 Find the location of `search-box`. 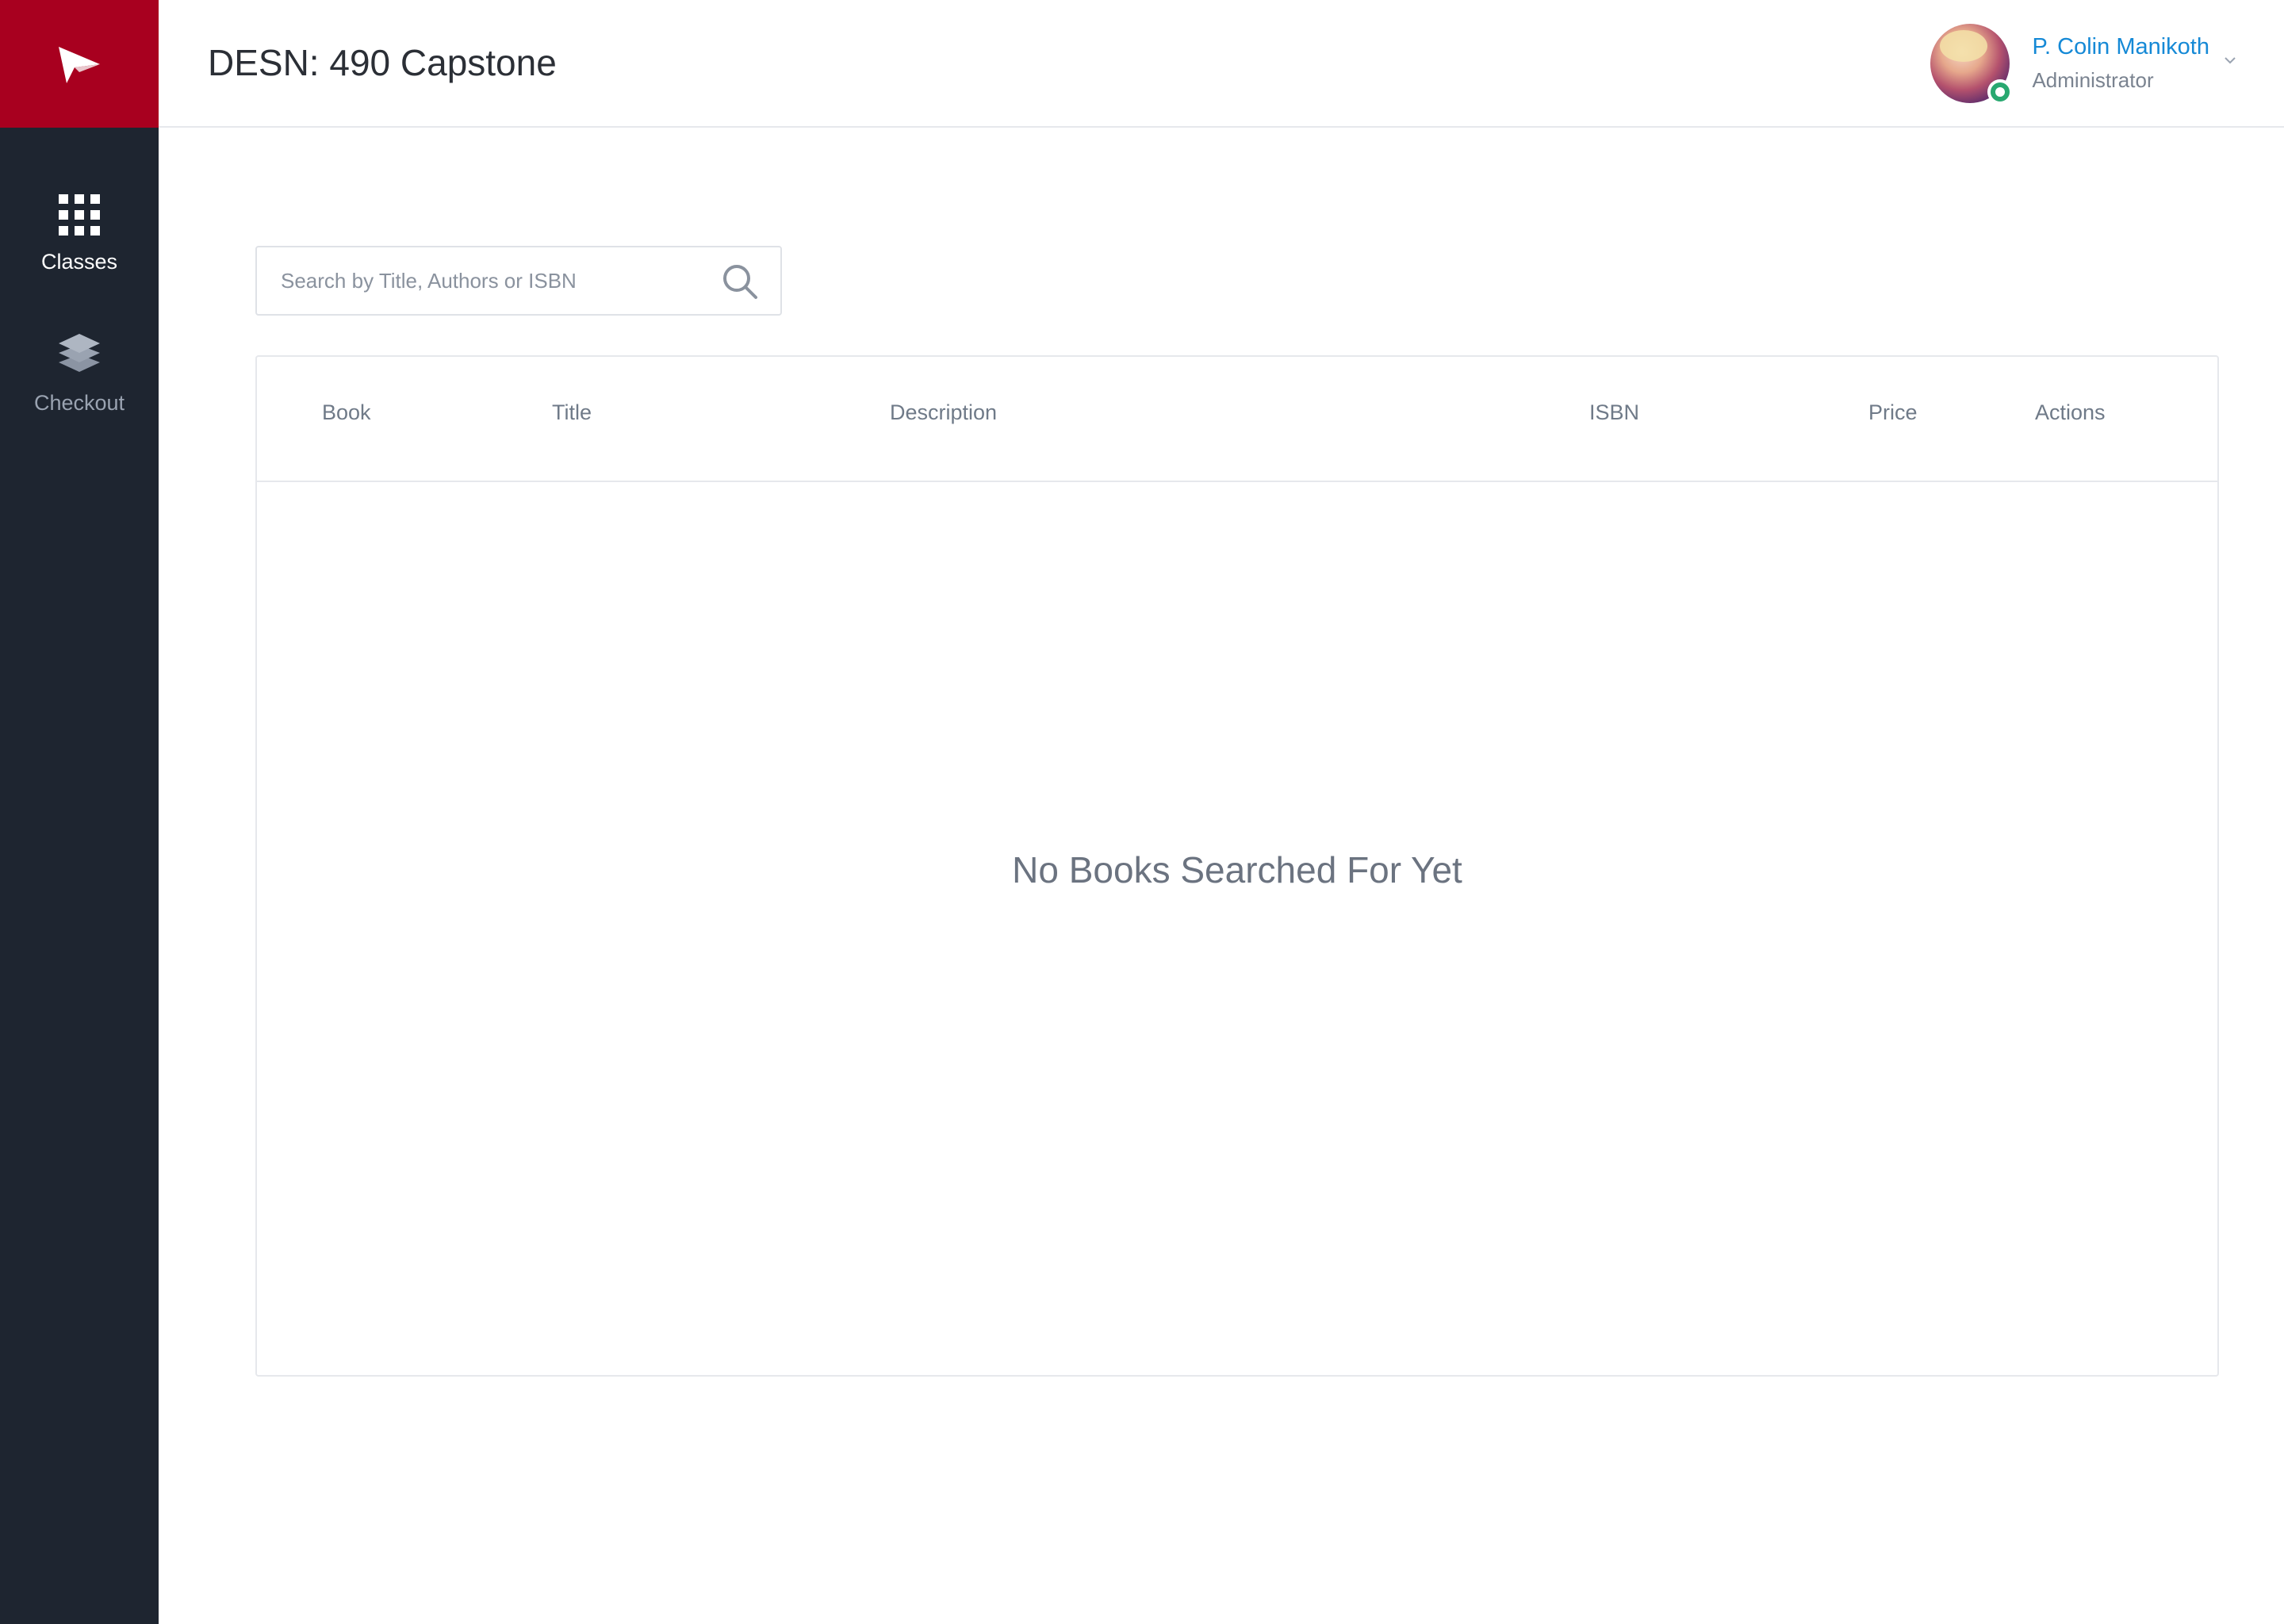

search-box is located at coordinates (518, 281).